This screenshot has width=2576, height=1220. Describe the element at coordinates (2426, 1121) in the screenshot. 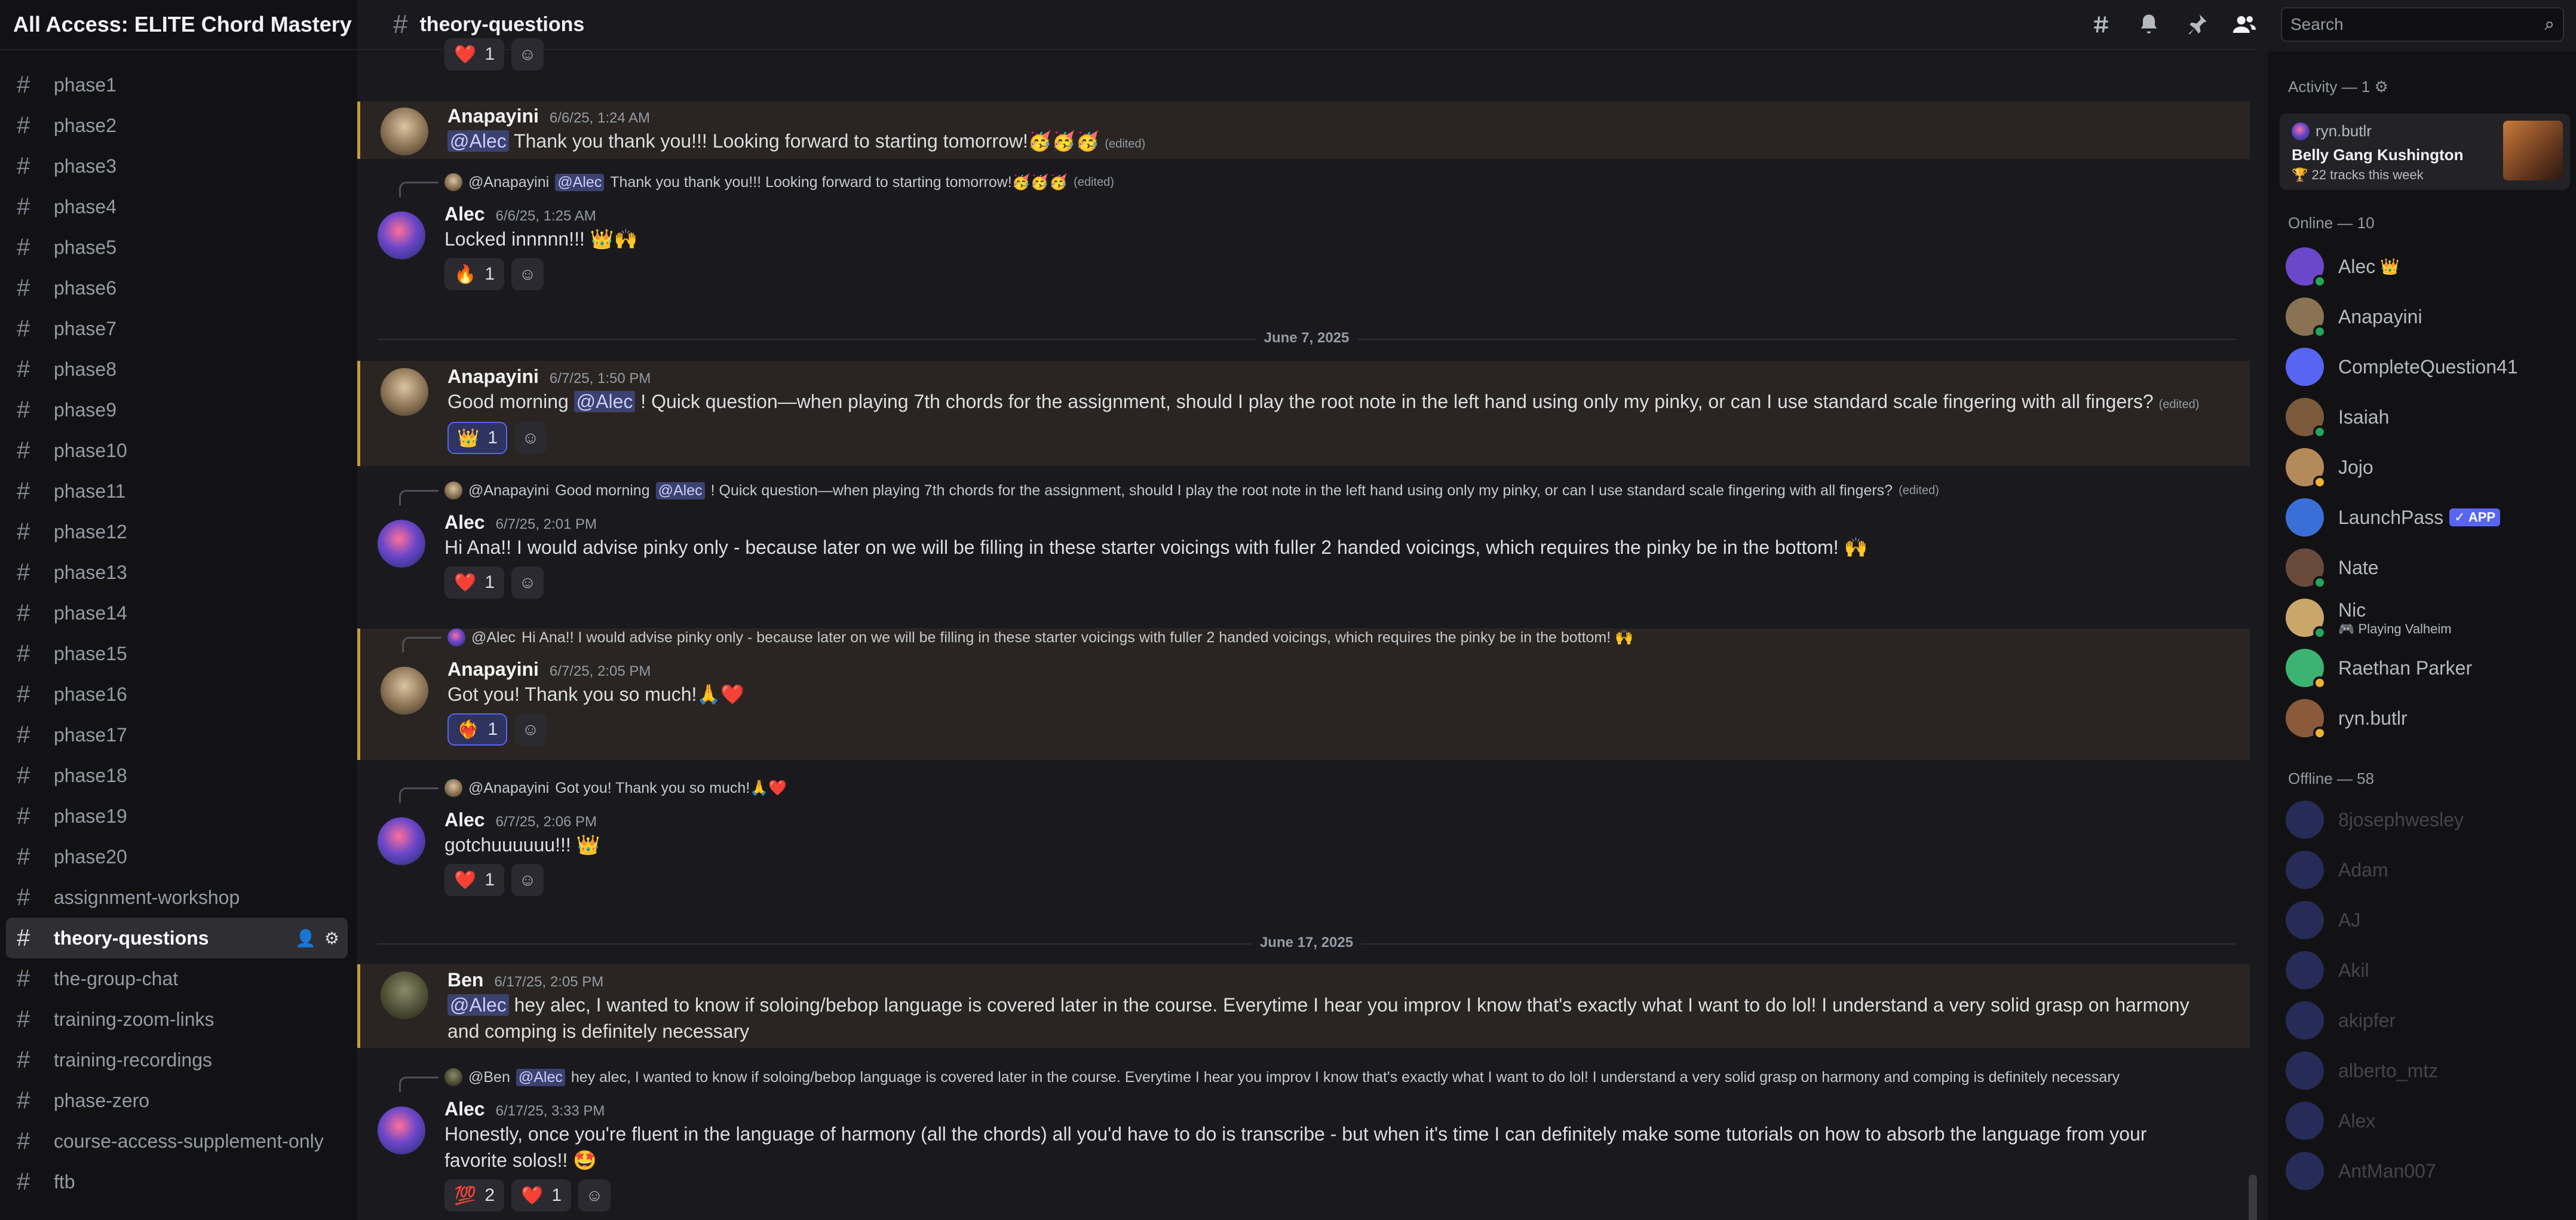

I see `member-item: Alex` at that location.